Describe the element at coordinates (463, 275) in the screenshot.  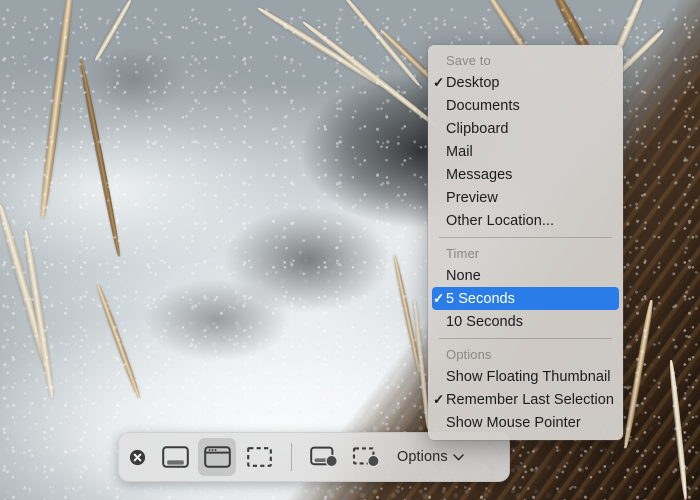
I see `menu-item-label: None` at that location.